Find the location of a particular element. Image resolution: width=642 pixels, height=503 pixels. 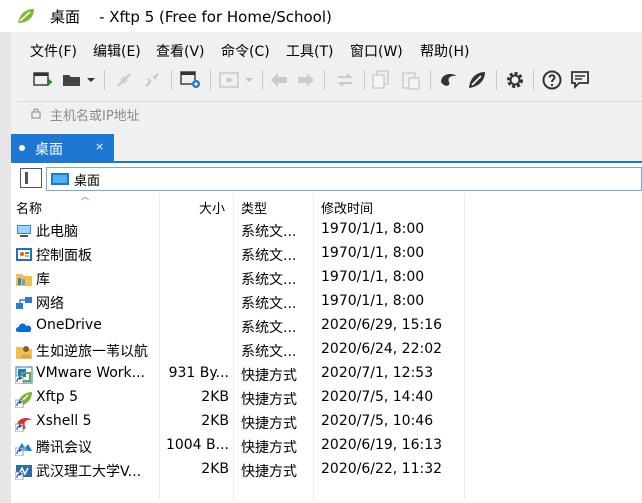

connect-button is located at coordinates (124, 80).